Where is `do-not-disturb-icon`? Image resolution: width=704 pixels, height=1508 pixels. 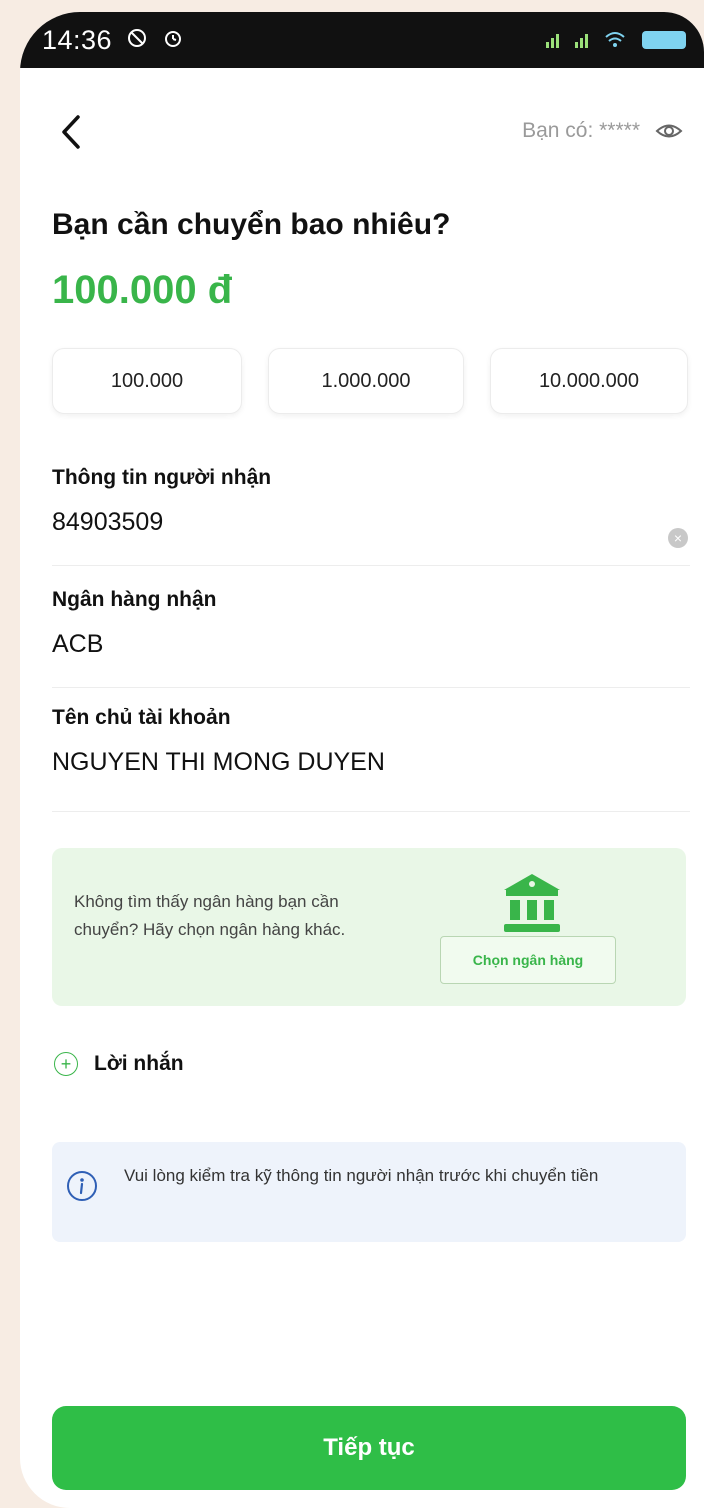 do-not-disturb-icon is located at coordinates (137, 40).